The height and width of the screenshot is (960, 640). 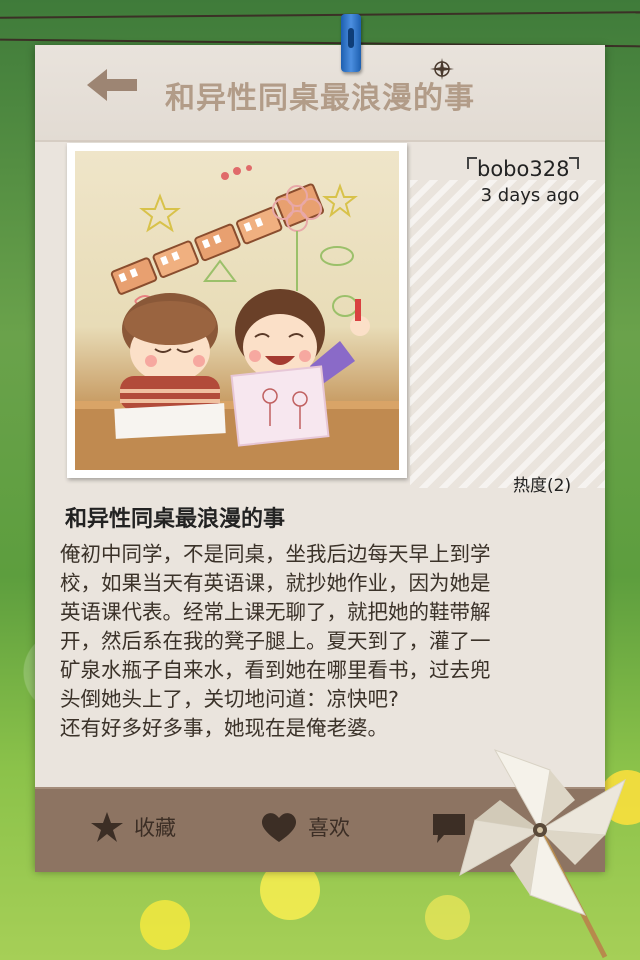 I want to click on header-bar: 和异性同桌最浪漫的事, so click(x=320, y=93).